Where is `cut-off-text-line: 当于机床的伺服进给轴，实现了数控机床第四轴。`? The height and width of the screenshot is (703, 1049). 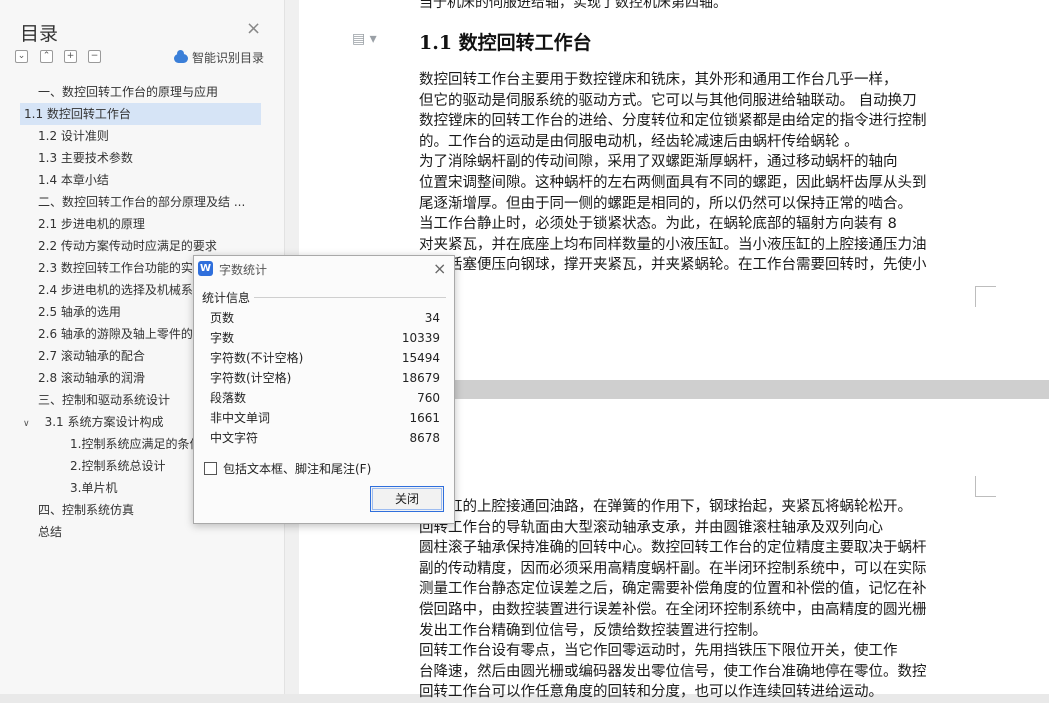 cut-off-text-line: 当于机床的伺服进给轴，实现了数控机床第四轴。 is located at coordinates (573, 5).